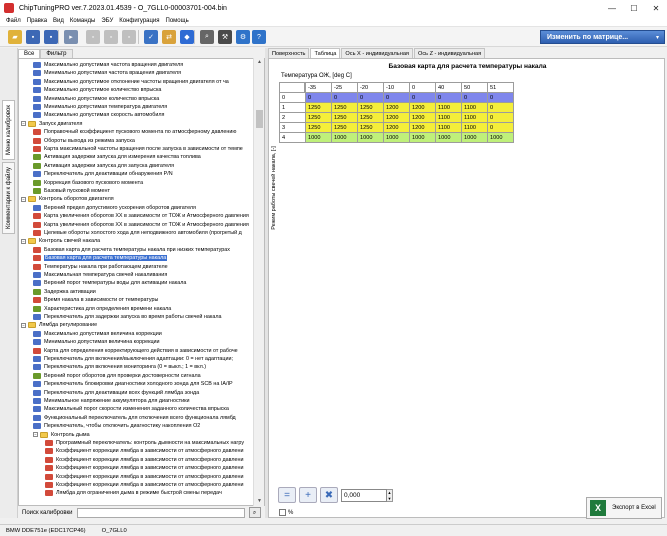 The height and width of the screenshot is (536, 667). Describe the element at coordinates (58, 21) in the screenshot. I see `menu-view: Вид` at that location.